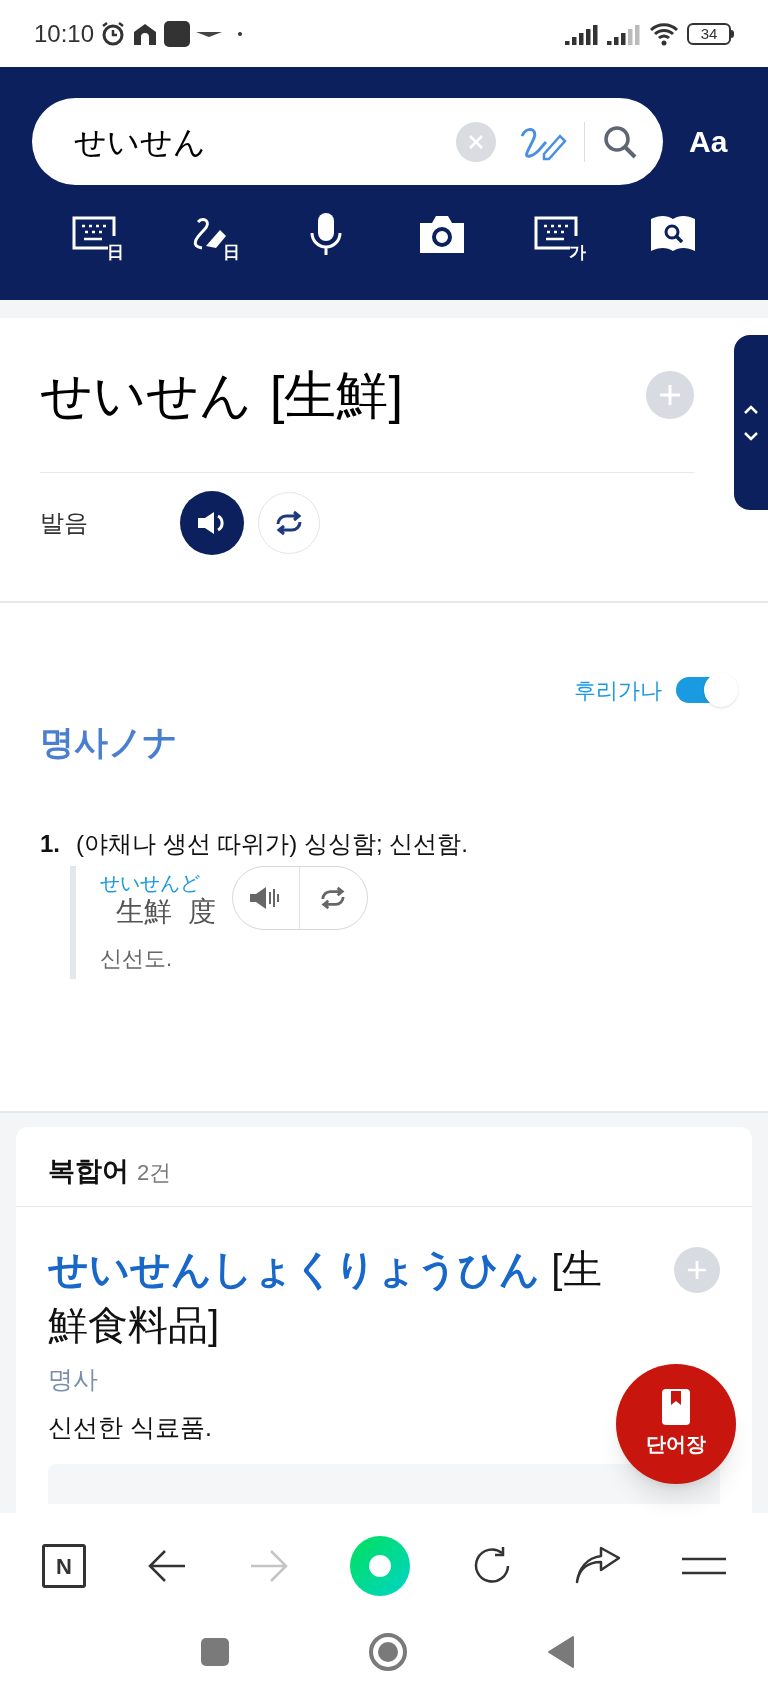 The height and width of the screenshot is (1707, 768). Describe the element at coordinates (703, 1566) in the screenshot. I see `menu-icon` at that location.